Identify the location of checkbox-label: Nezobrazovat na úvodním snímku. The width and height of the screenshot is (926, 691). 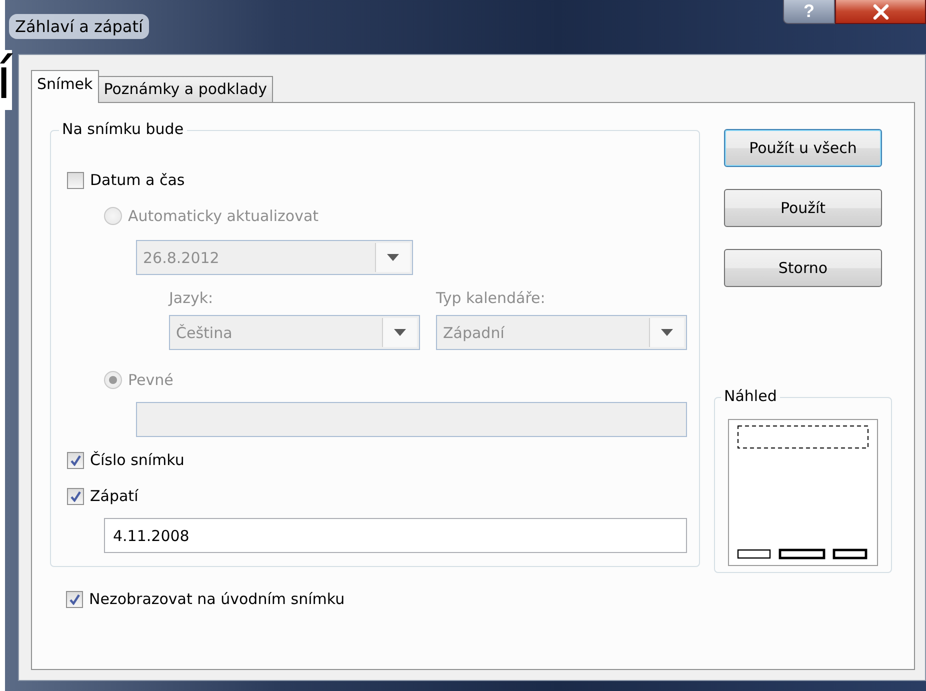
(217, 599).